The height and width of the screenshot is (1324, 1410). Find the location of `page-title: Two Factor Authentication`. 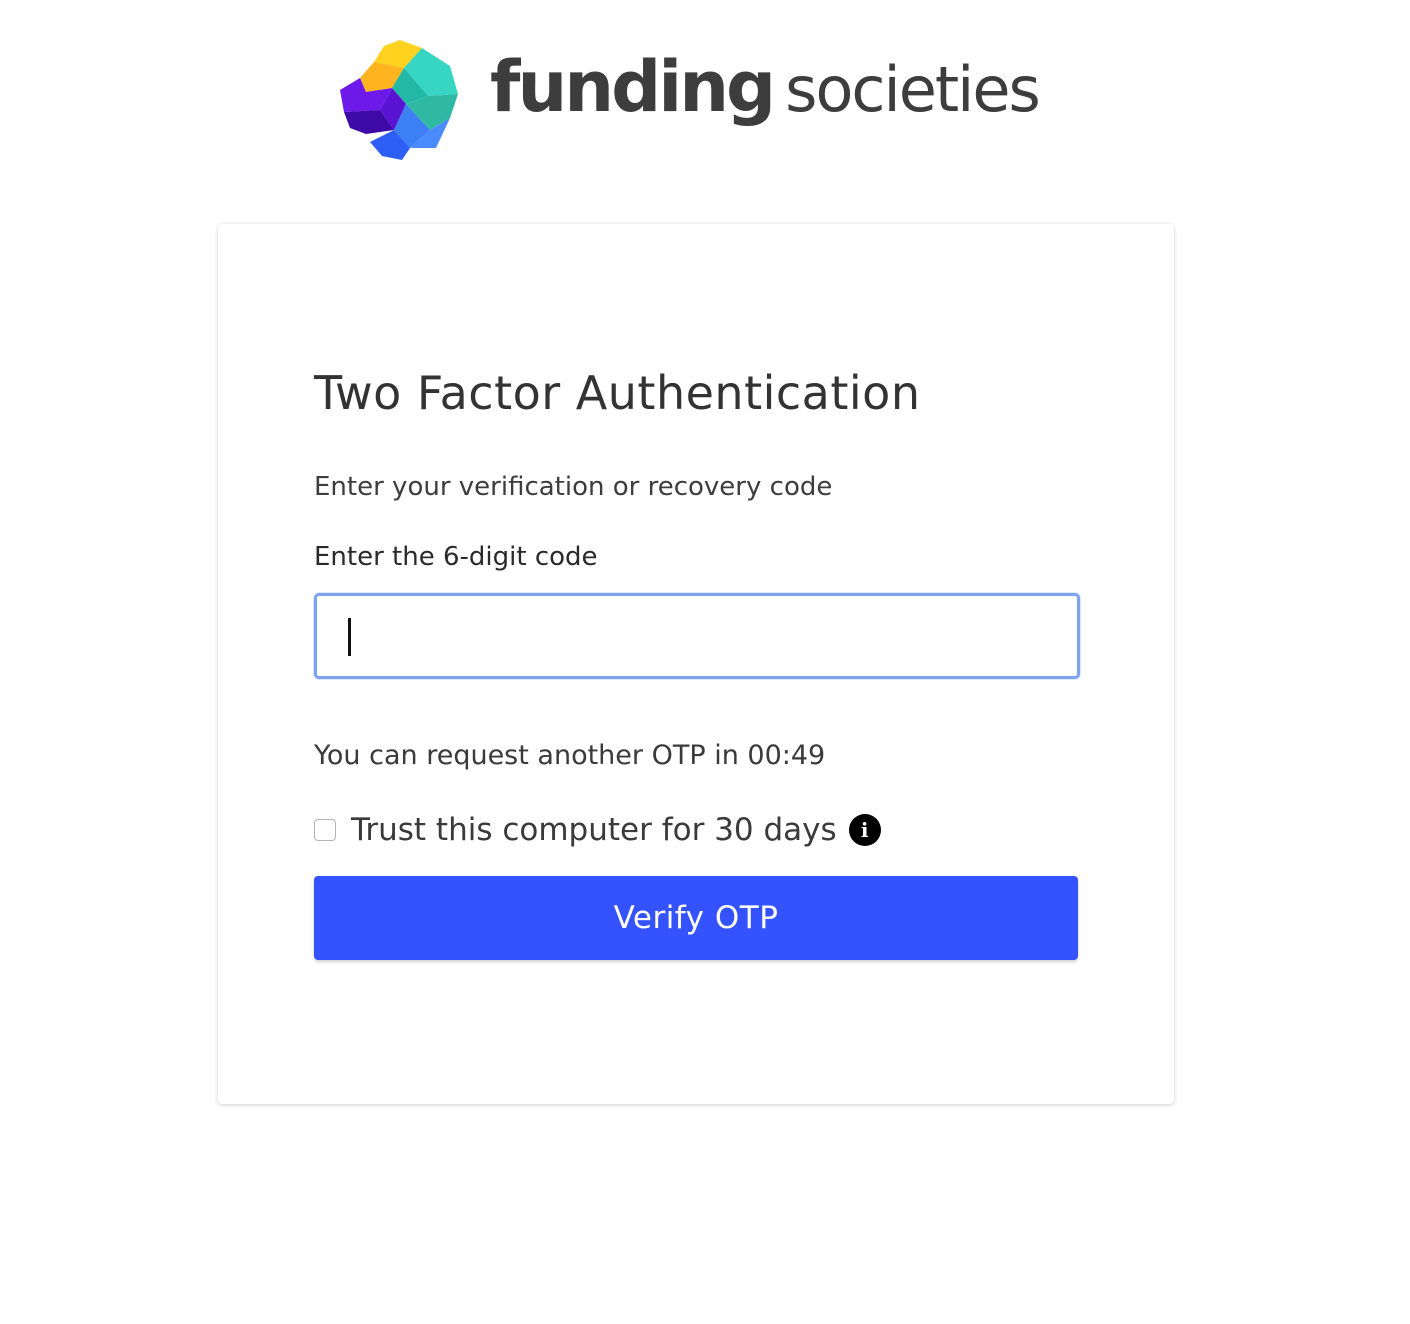

page-title: Two Factor Authentication is located at coordinates (617, 393).